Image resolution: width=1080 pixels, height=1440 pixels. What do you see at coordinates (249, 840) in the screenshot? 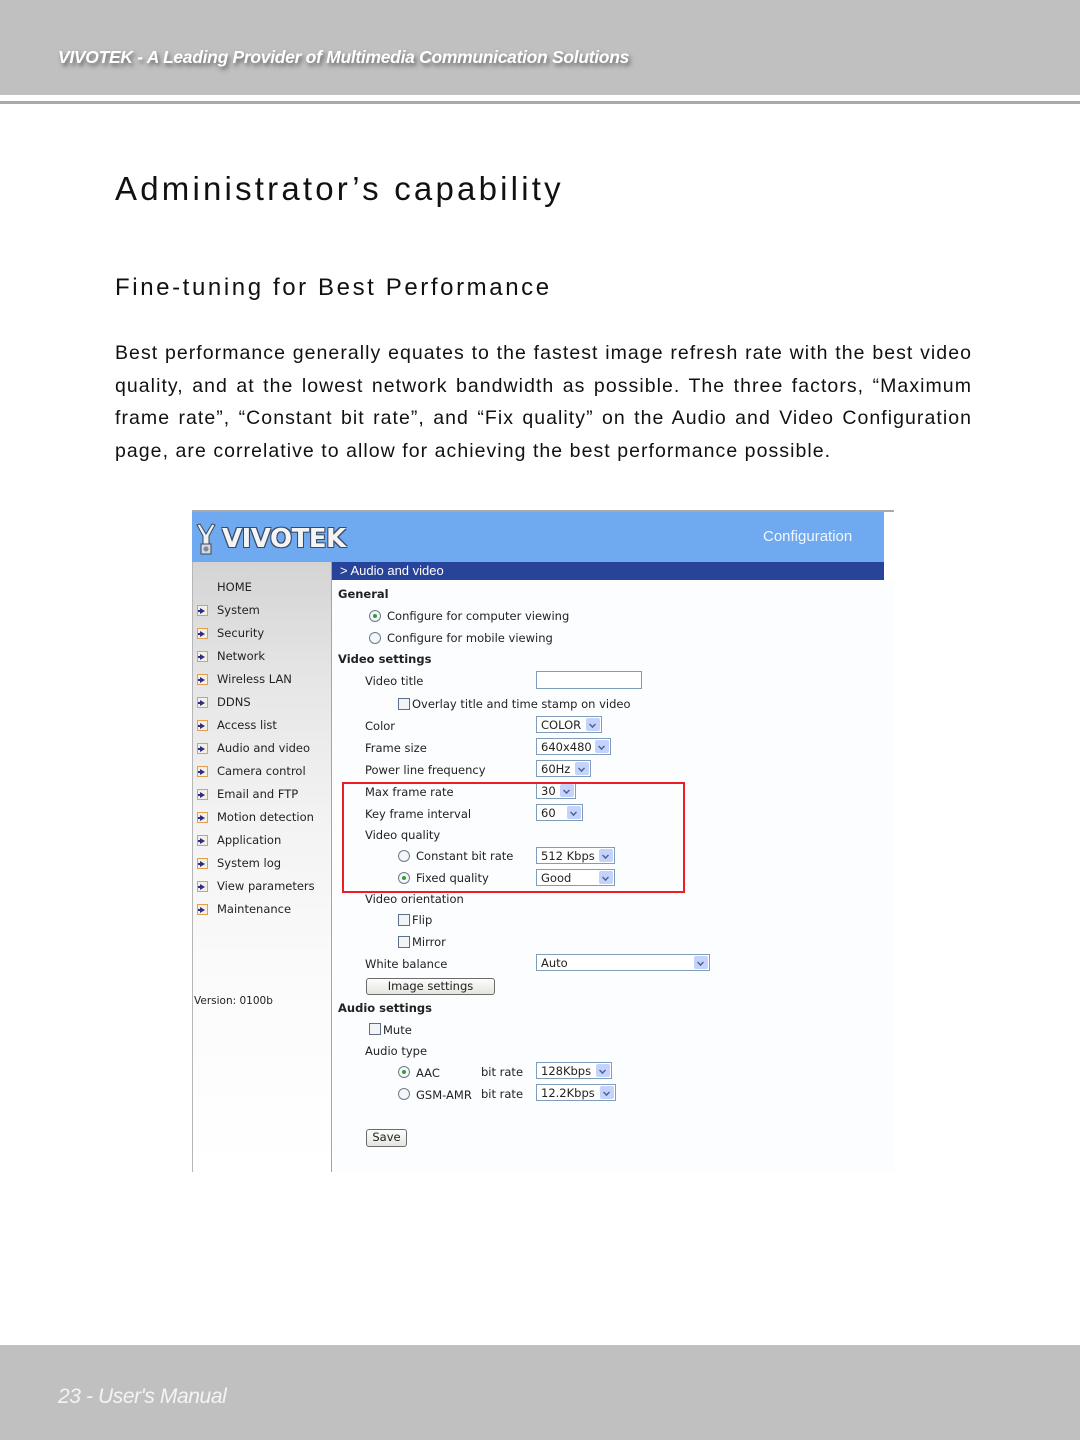
I see `sidebar-item-label: Application` at bounding box center [249, 840].